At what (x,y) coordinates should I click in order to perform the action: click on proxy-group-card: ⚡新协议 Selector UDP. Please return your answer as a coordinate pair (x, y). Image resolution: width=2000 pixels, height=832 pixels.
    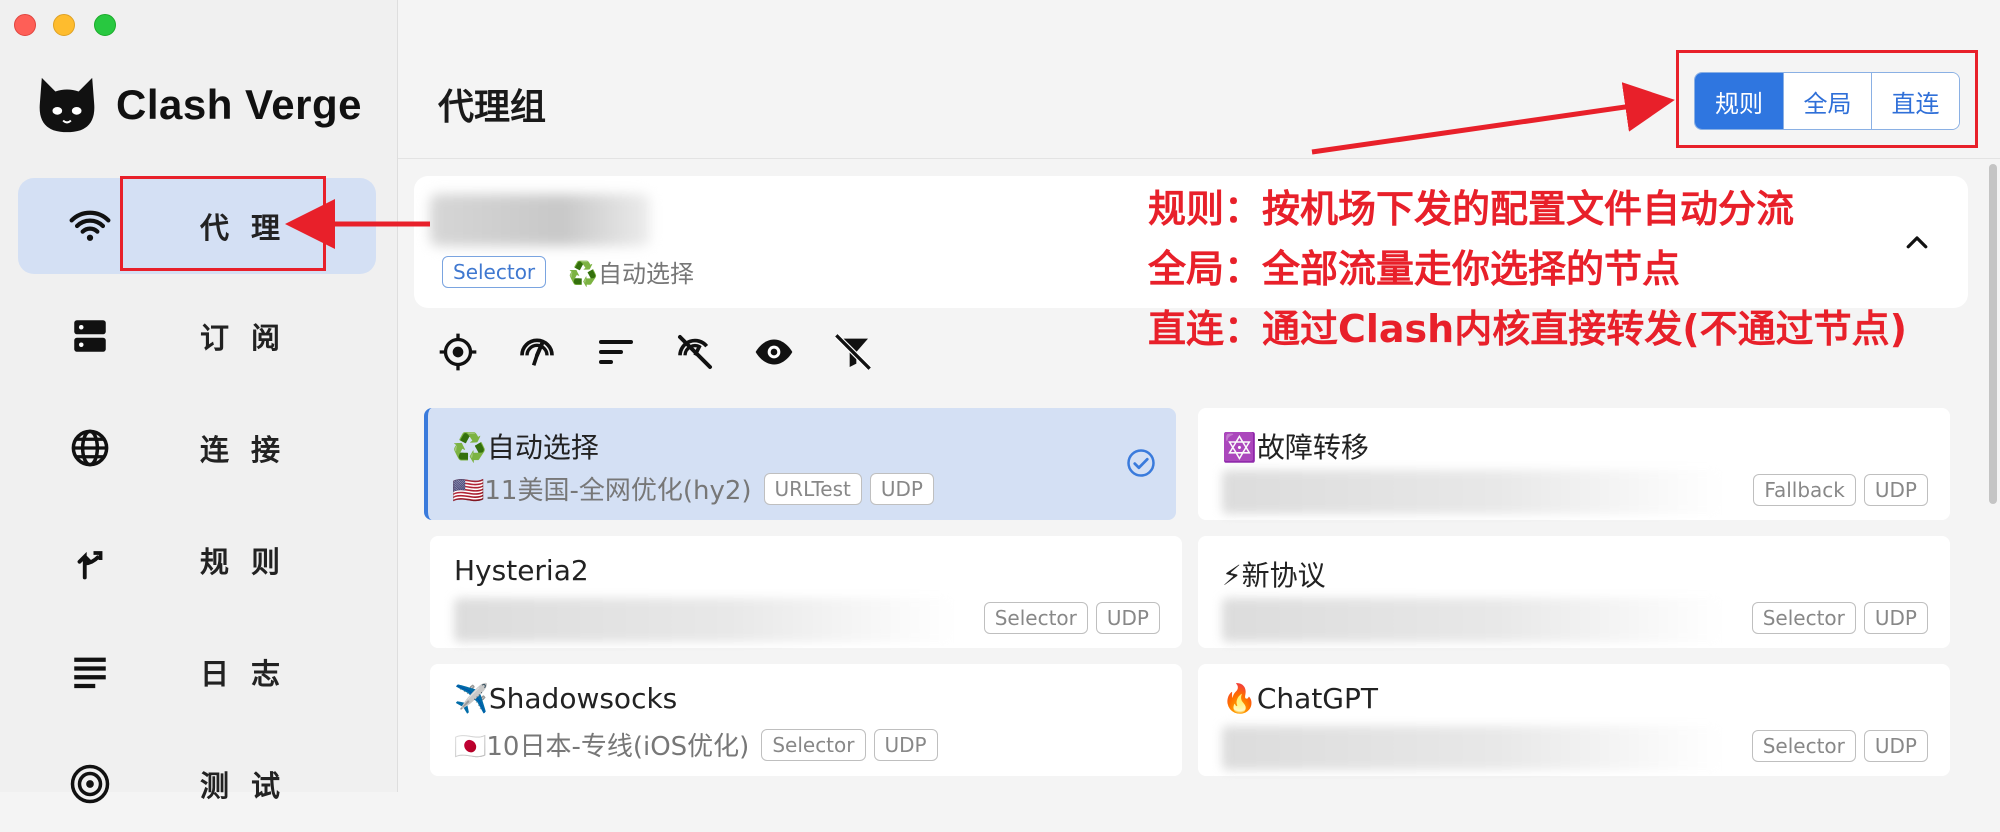
    Looking at the image, I should click on (1574, 592).